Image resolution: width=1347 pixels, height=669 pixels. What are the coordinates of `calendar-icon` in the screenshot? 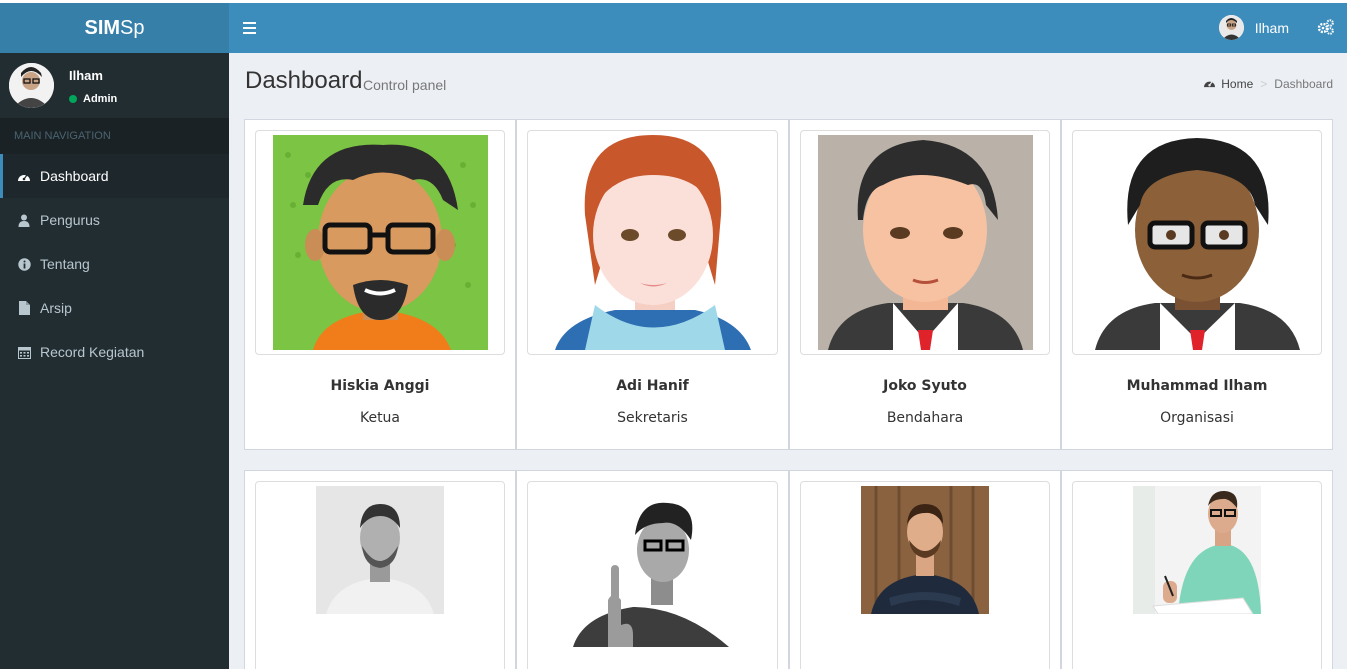 It's located at (24, 352).